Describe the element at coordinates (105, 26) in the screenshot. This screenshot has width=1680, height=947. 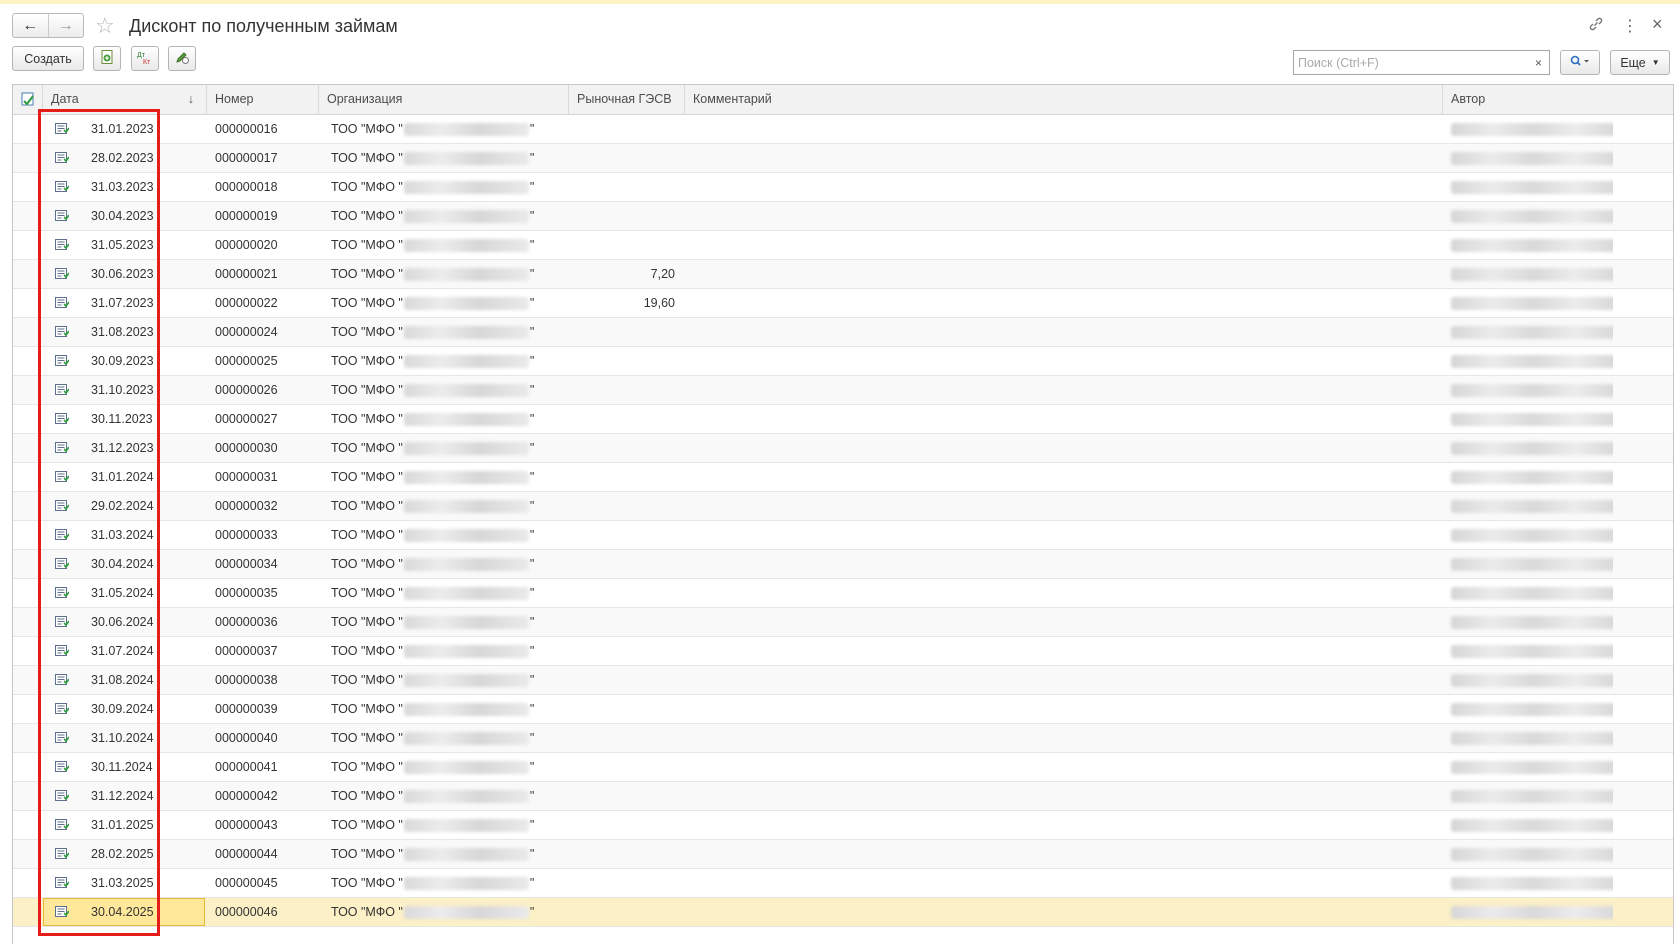
I see `favorite-star-icon: ☆` at that location.